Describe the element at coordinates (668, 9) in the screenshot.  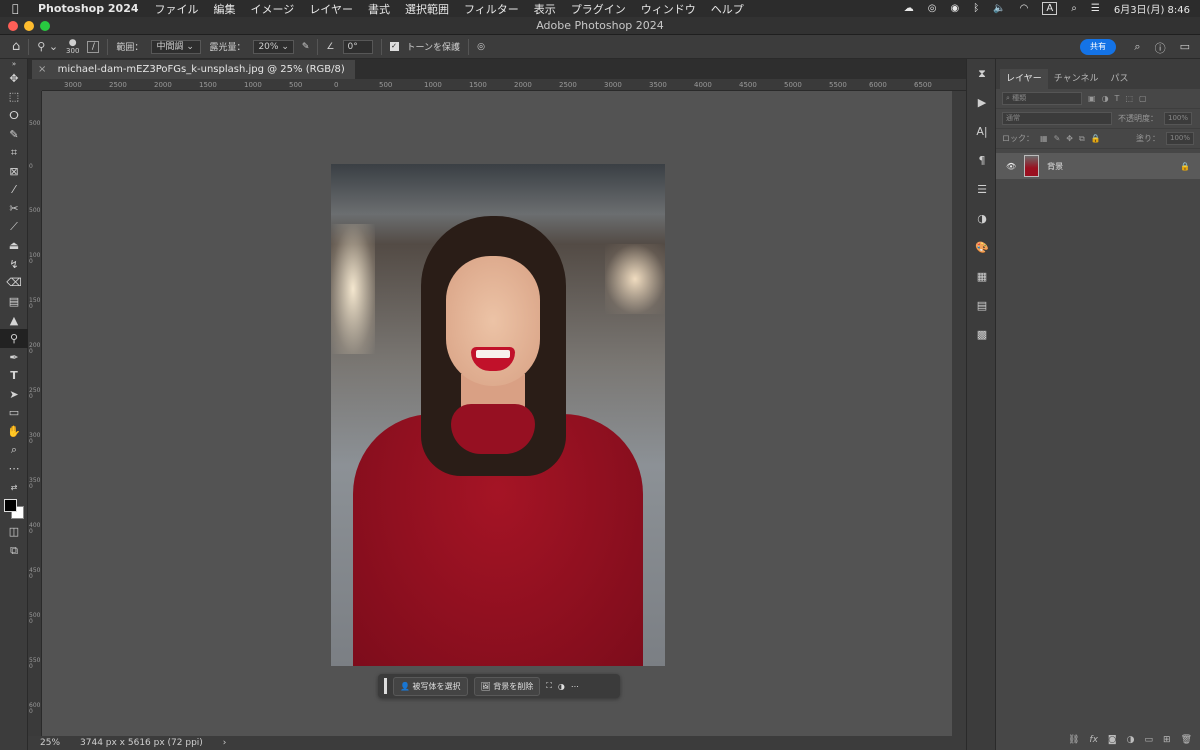
I see `menu-window: ウィンドウ` at that location.